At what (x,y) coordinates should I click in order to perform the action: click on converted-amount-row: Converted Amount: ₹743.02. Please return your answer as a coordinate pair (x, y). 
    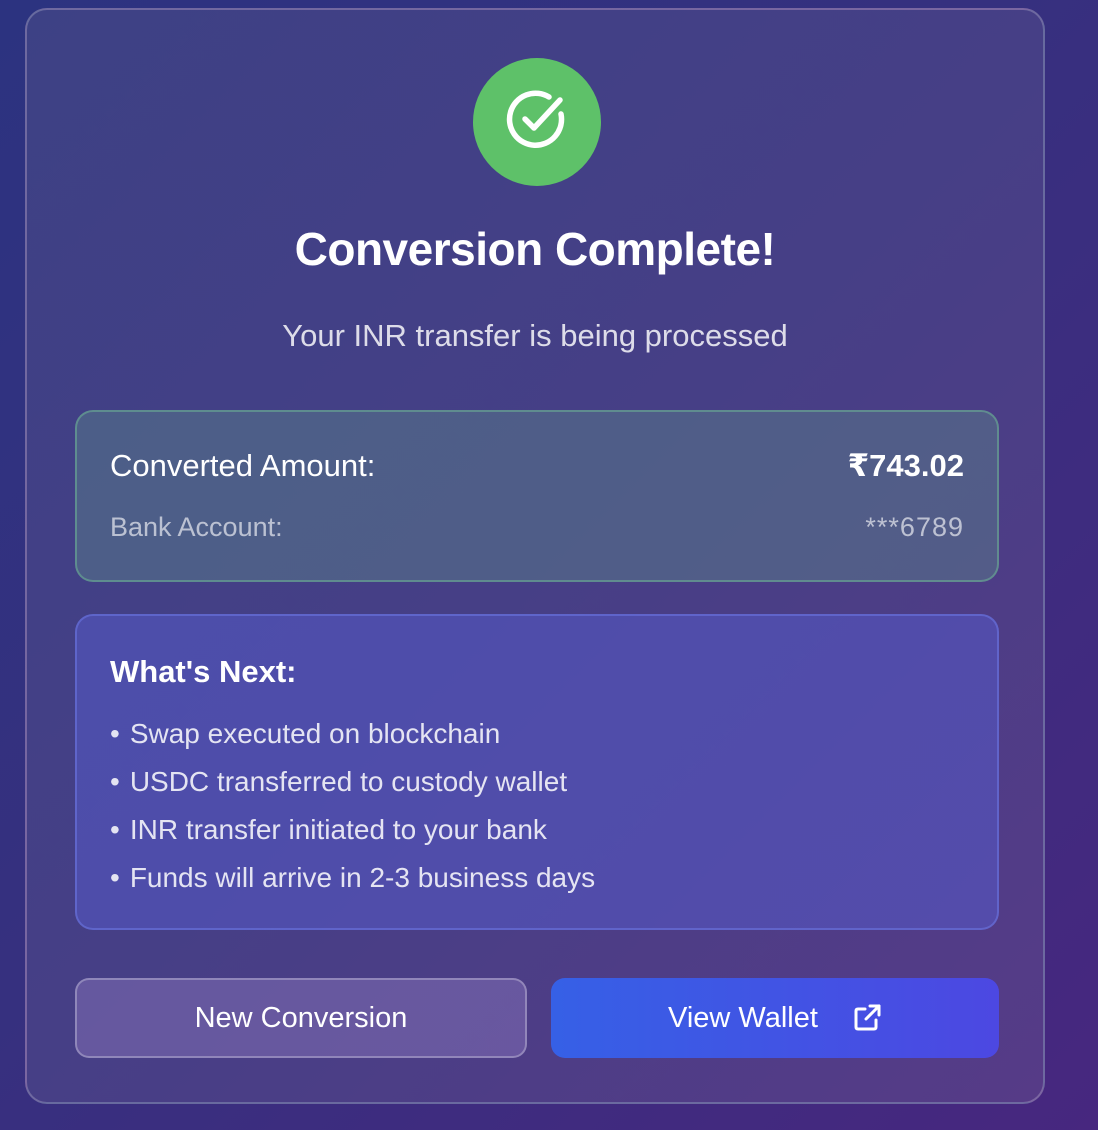
    Looking at the image, I should click on (537, 466).